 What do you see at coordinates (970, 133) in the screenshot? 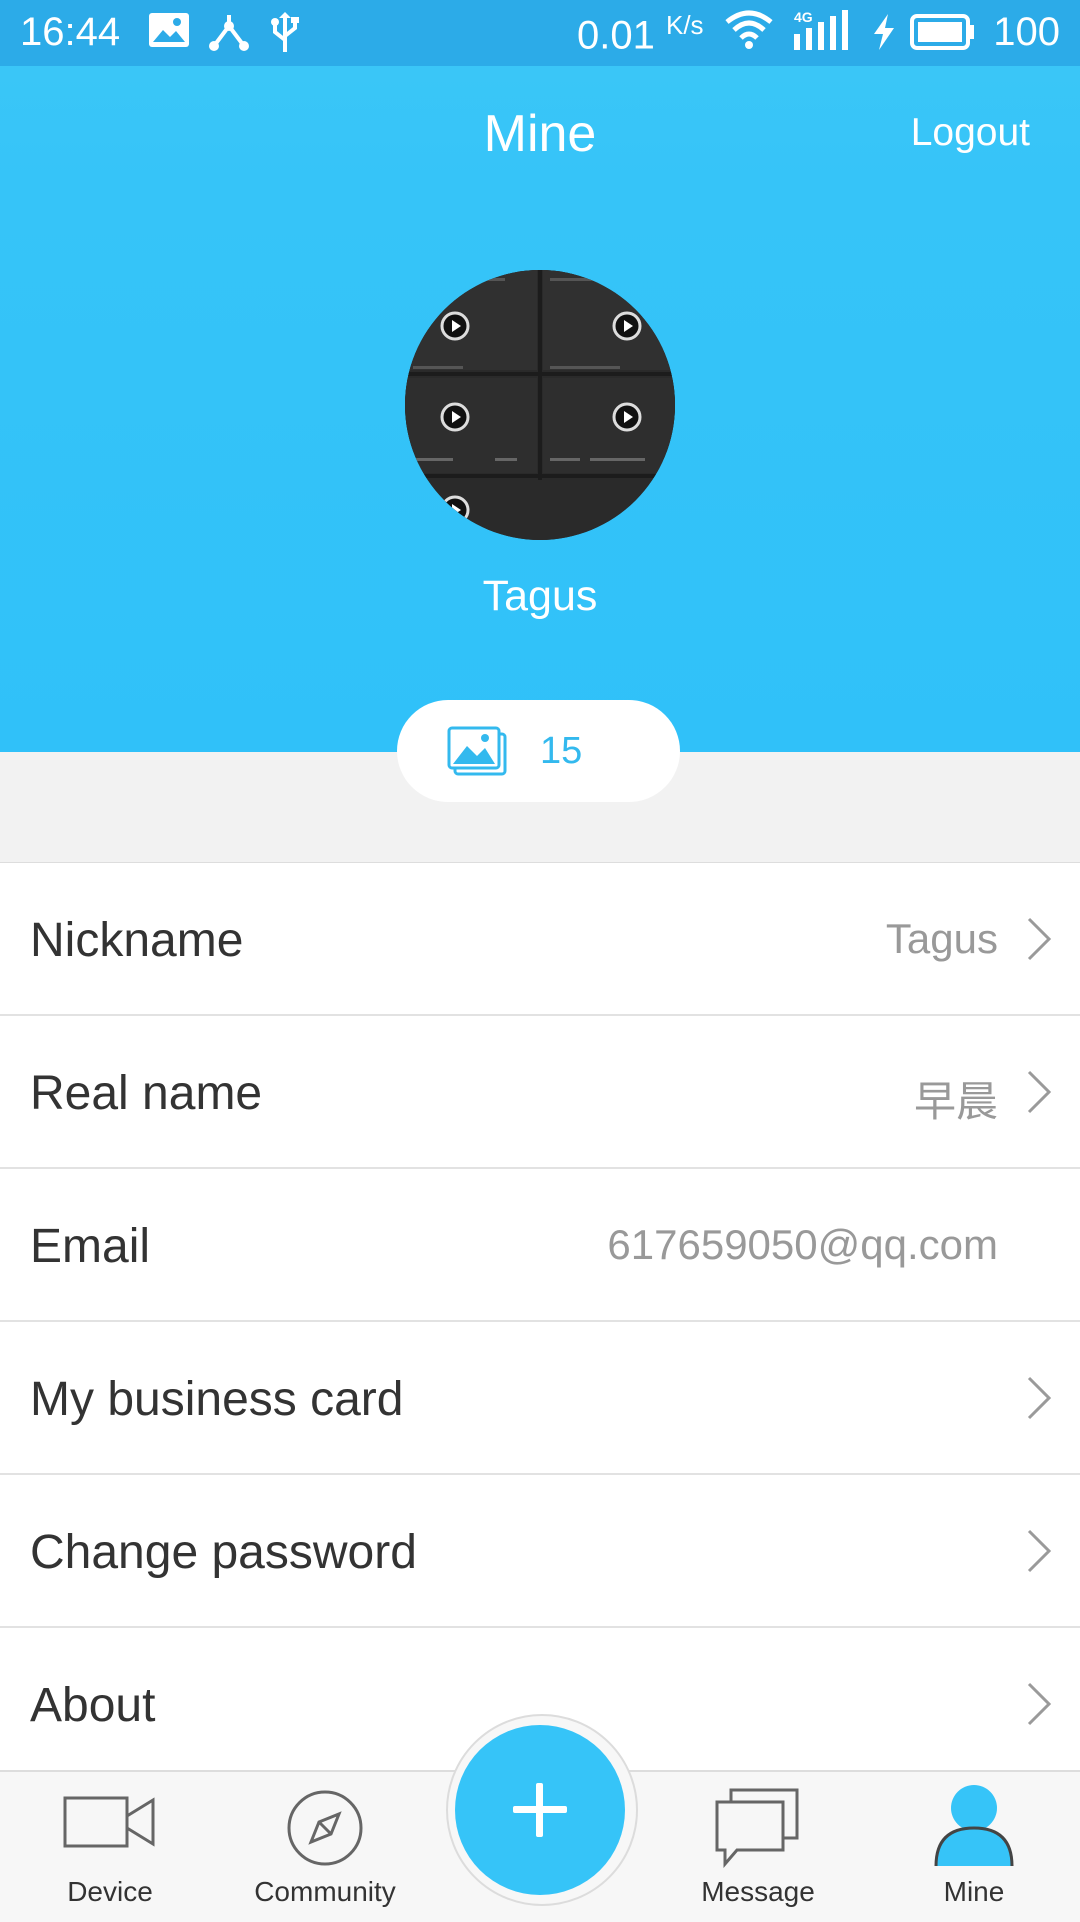
I see `logout-button: Logout` at bounding box center [970, 133].